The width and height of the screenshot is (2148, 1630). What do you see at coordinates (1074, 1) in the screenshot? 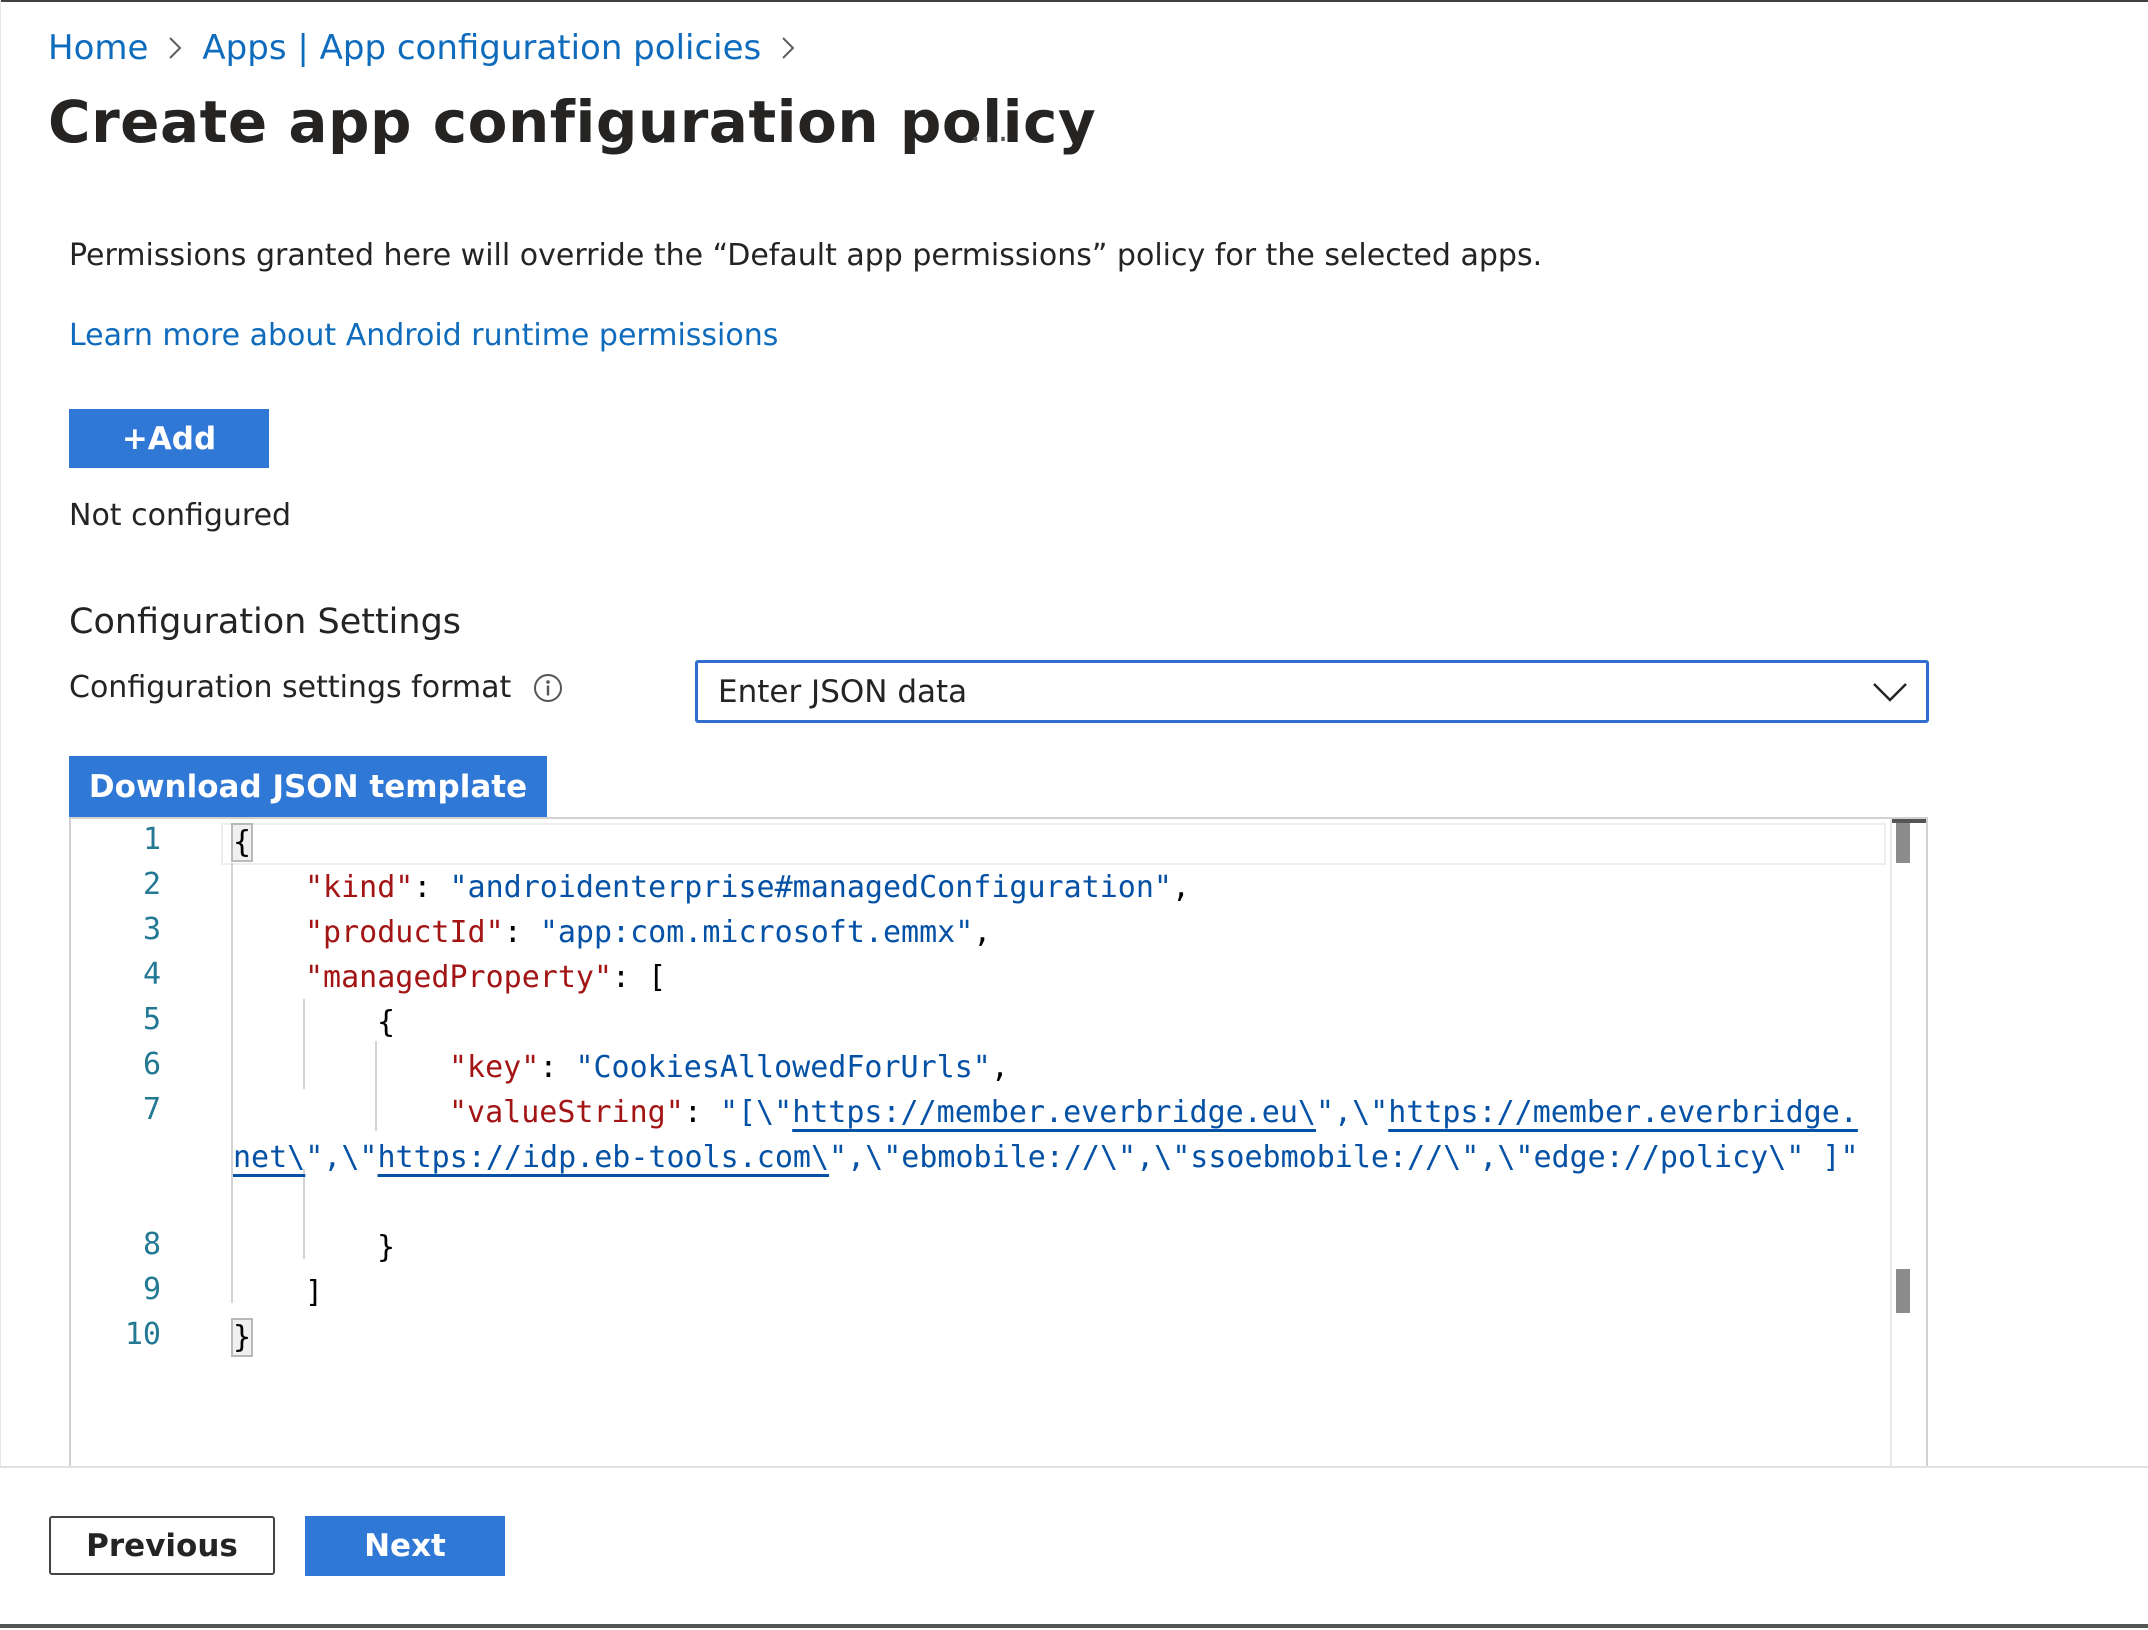
I see `top-border` at bounding box center [1074, 1].